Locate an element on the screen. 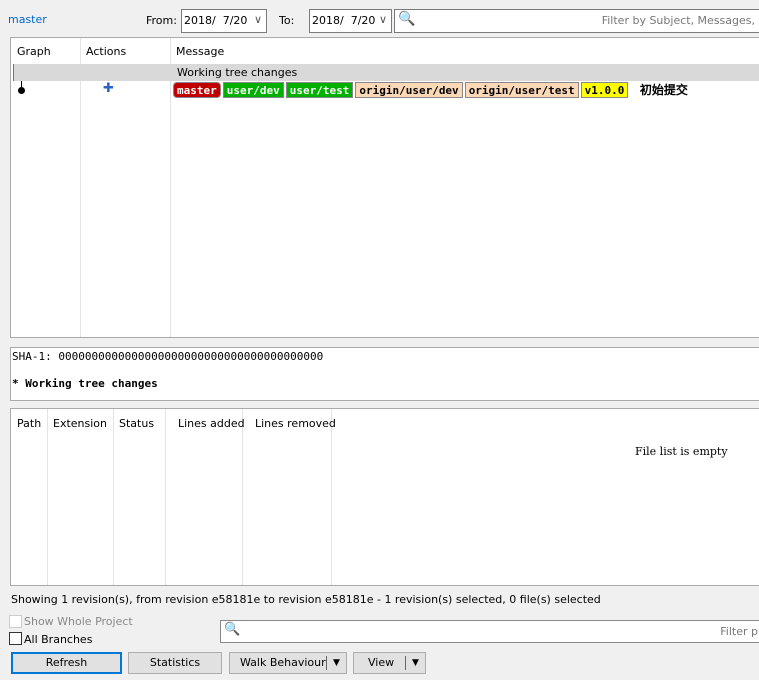 This screenshot has height=680, width=759. tag-origin-user-dev: origin/user/dev is located at coordinates (409, 90).